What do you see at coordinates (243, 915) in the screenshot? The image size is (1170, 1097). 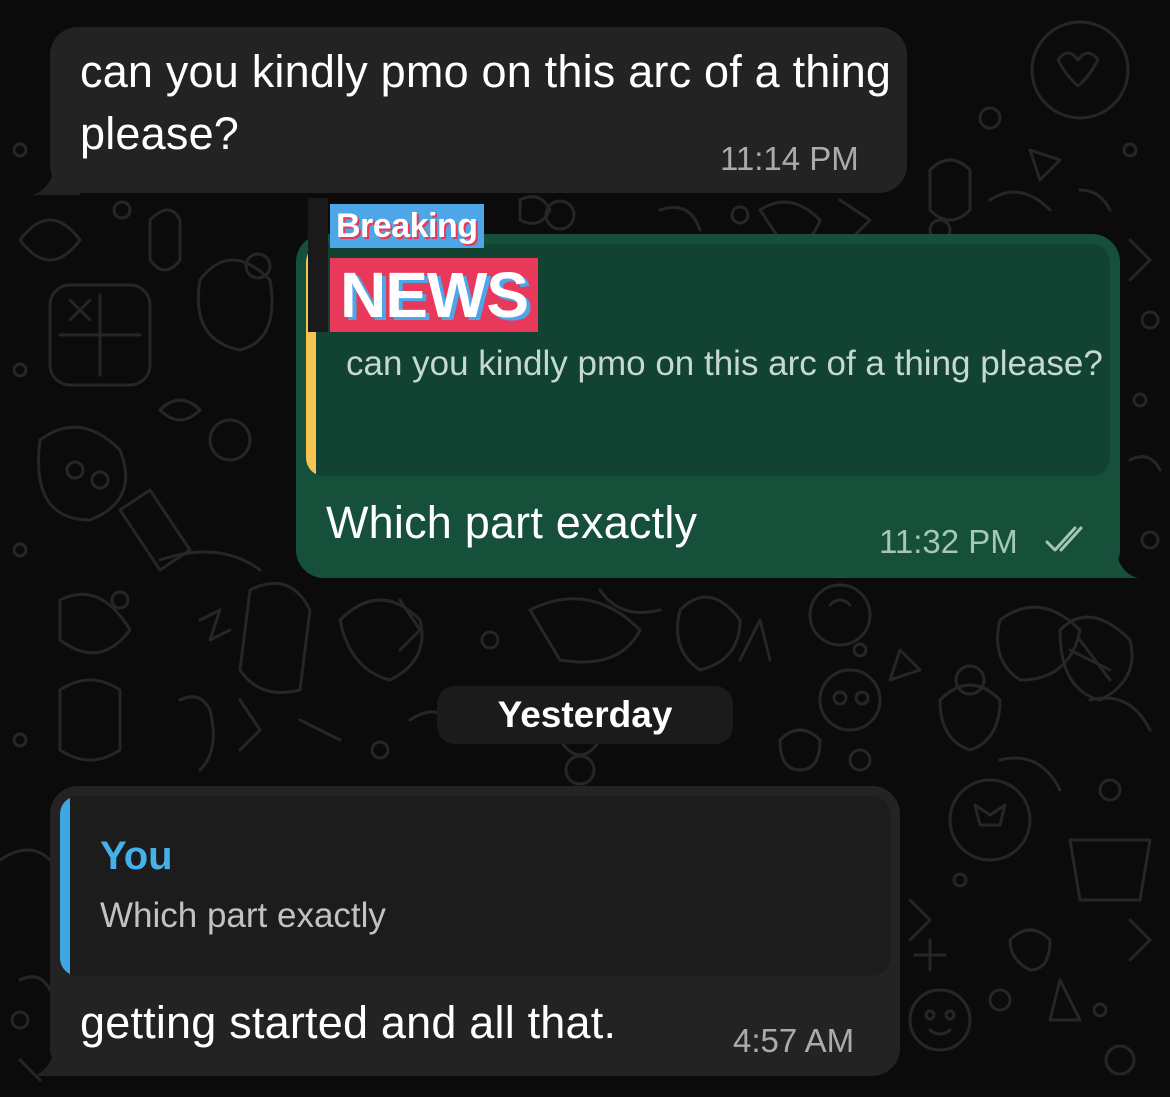 I see `reply-quote-text: Which part exactly` at bounding box center [243, 915].